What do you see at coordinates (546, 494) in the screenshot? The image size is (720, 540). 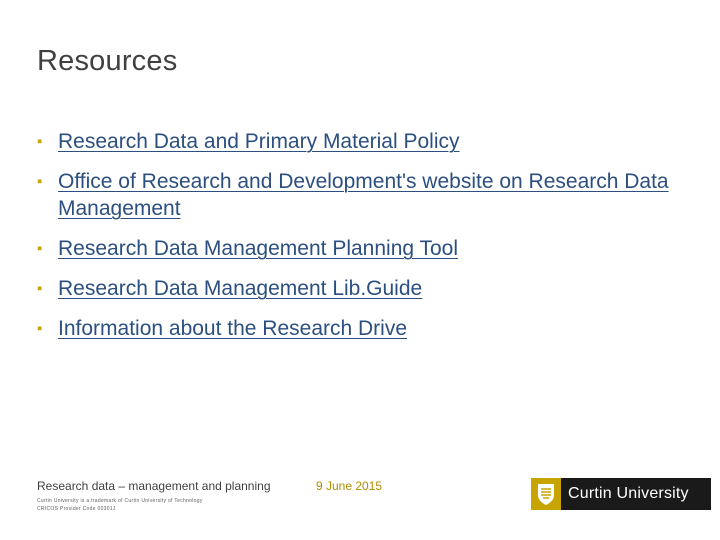 I see `curtin-crest-icon` at bounding box center [546, 494].